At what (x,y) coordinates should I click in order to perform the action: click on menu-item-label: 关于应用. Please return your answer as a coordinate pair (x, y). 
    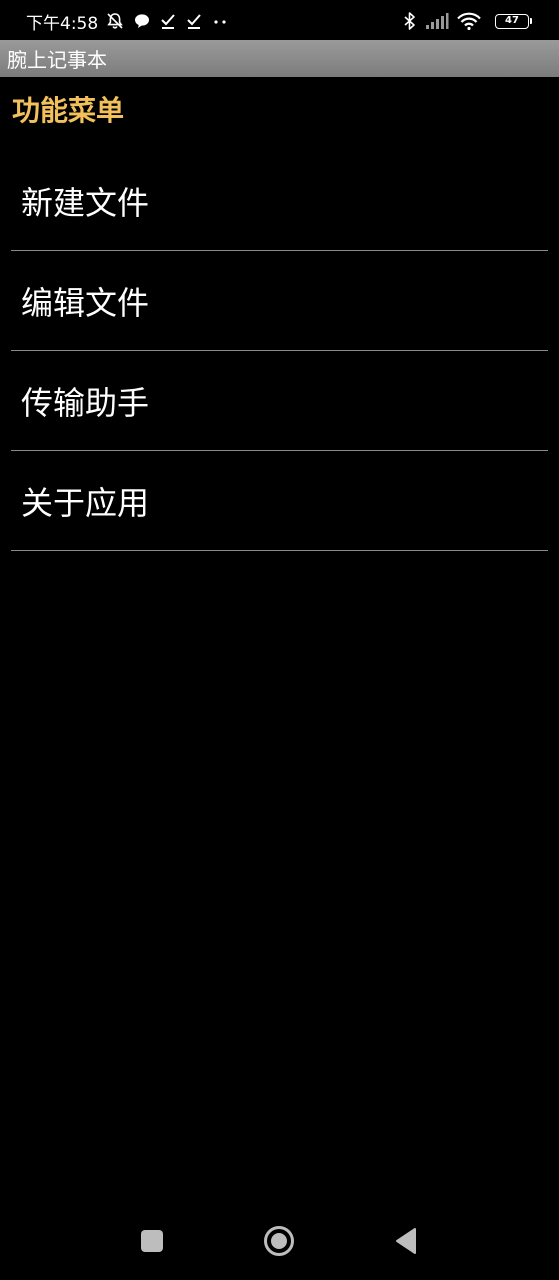
    Looking at the image, I should click on (85, 502).